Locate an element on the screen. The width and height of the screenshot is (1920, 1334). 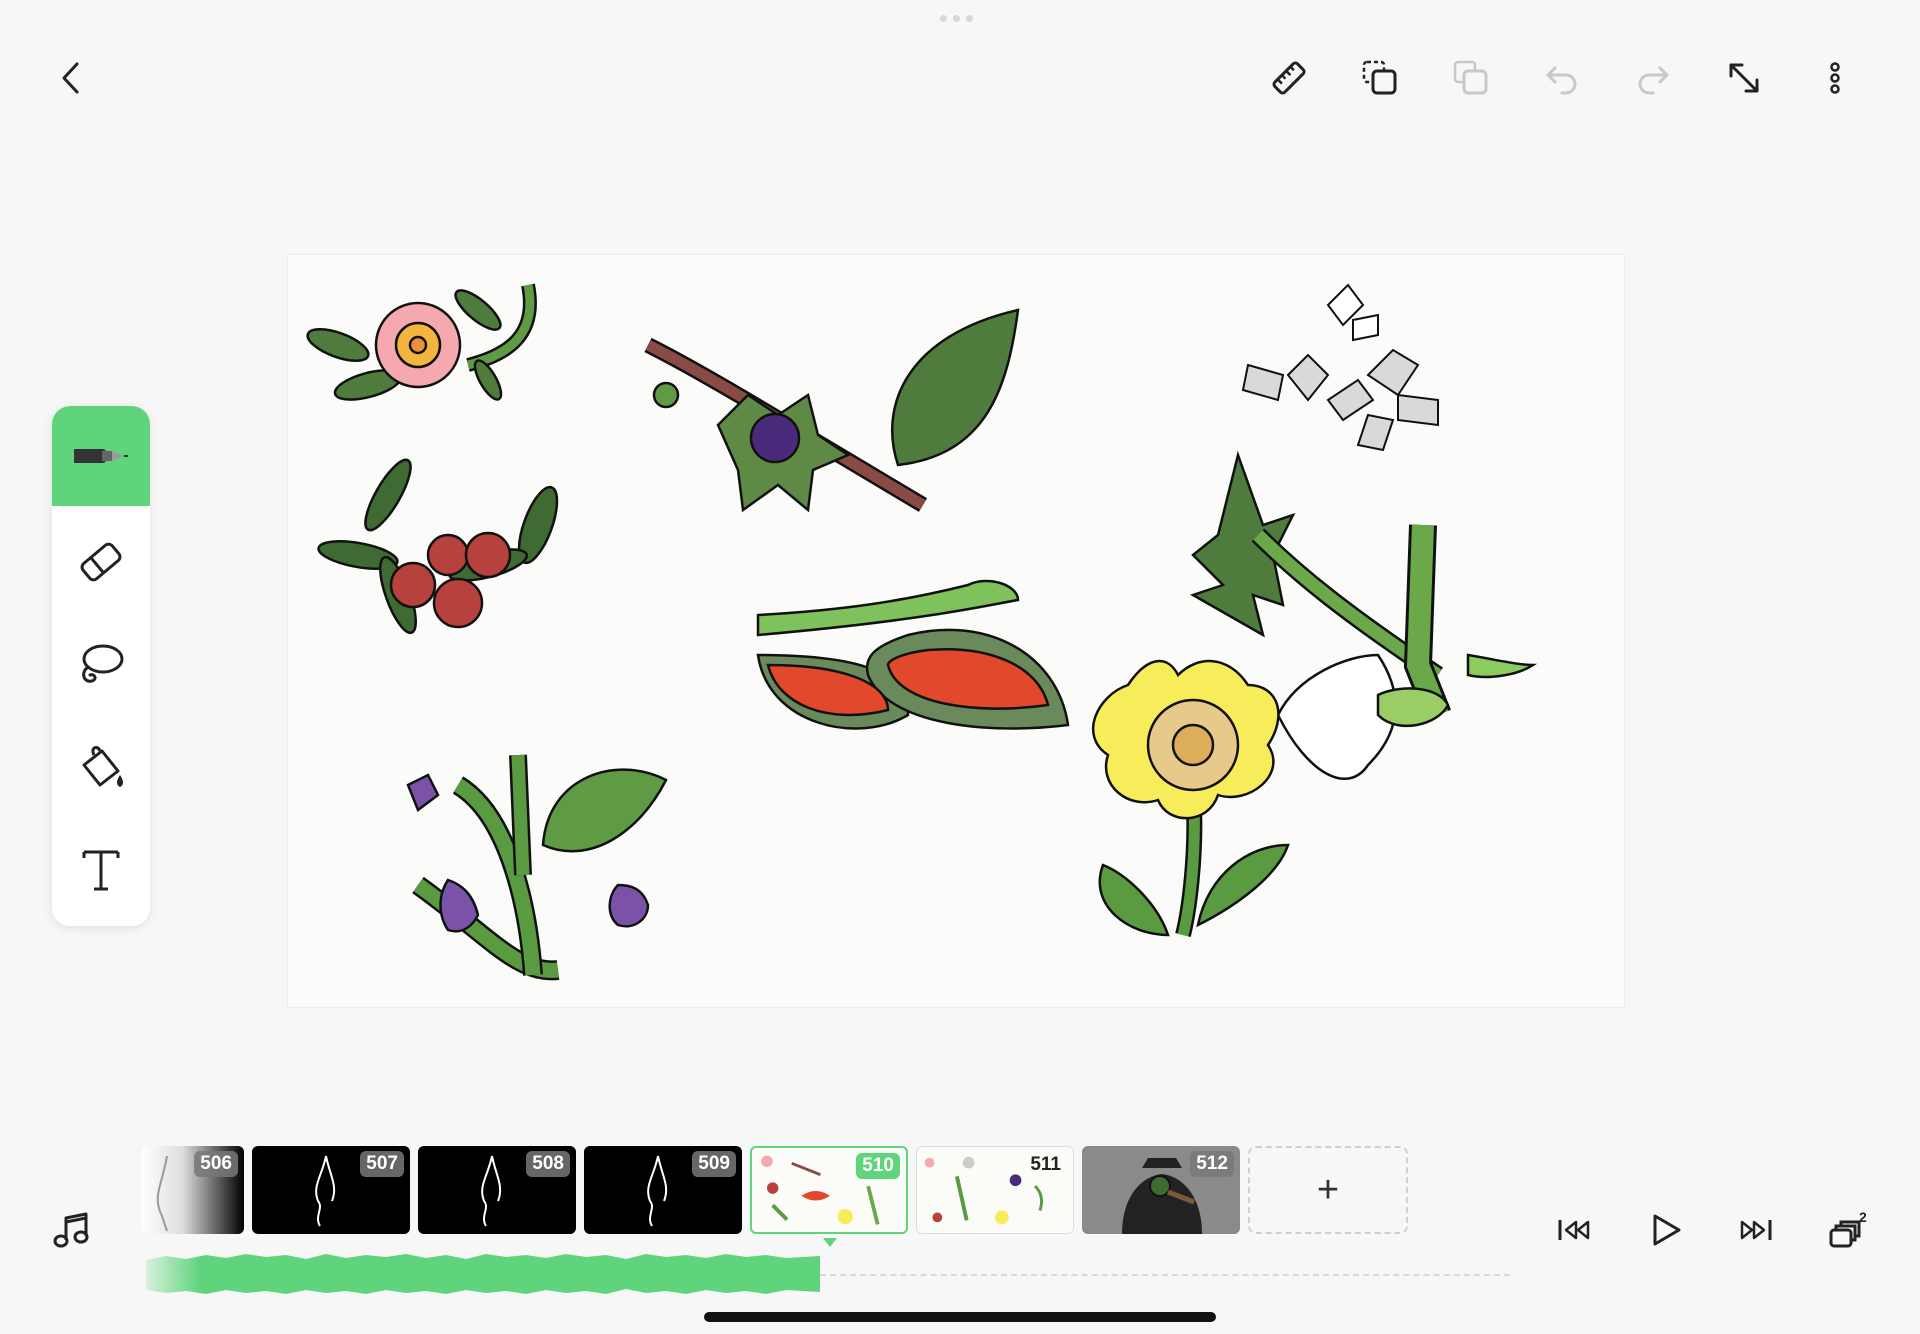
frame-511: 511 is located at coordinates (995, 1190).